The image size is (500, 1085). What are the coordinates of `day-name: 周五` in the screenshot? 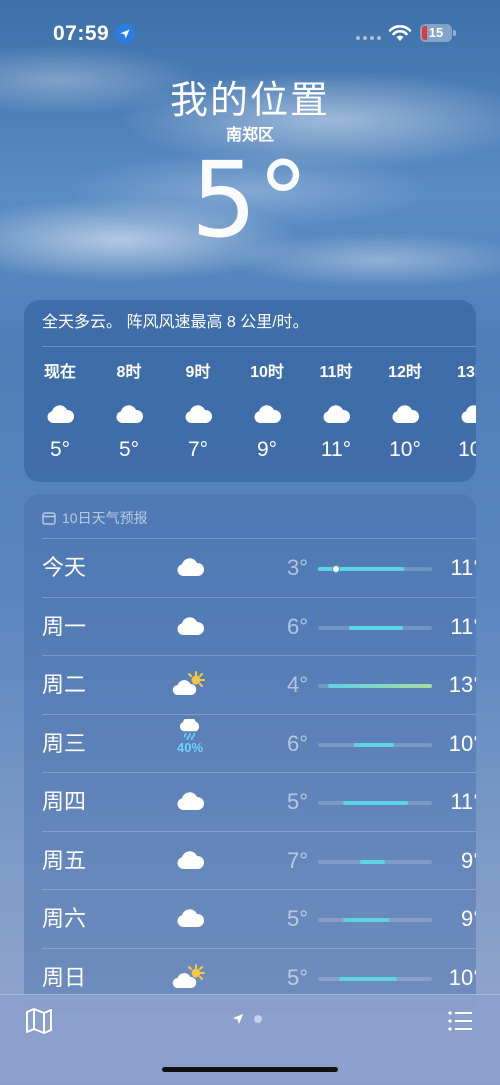 It's located at (64, 861).